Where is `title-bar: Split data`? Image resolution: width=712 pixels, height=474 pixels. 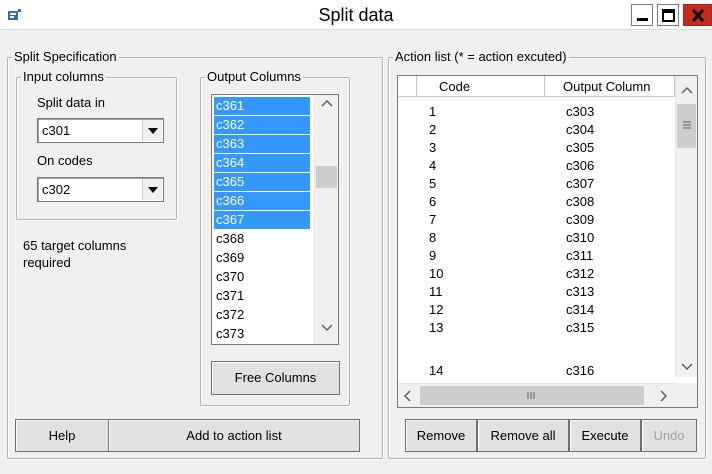
title-bar: Split data is located at coordinates (356, 15).